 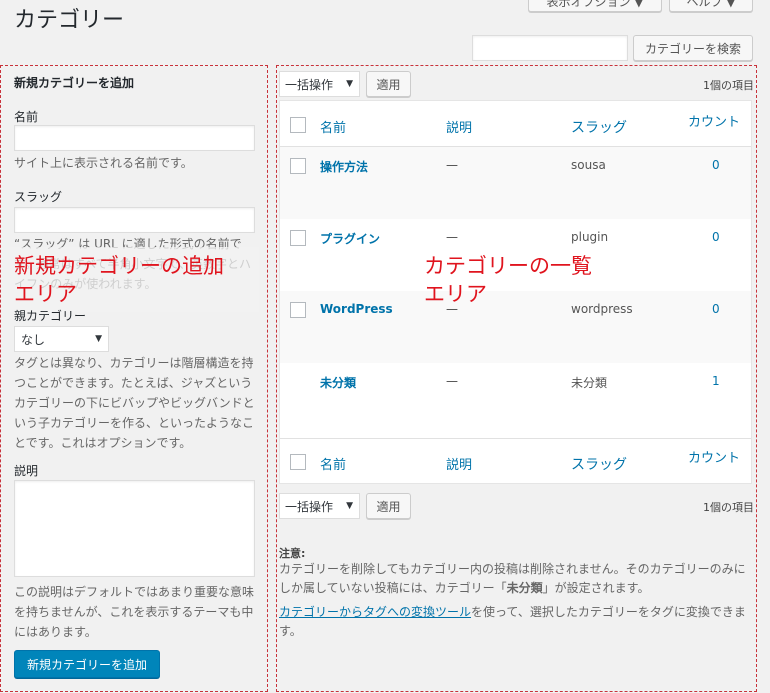 What do you see at coordinates (693, 48) in the screenshot?
I see `search-categories-button: カテゴリーを検索` at bounding box center [693, 48].